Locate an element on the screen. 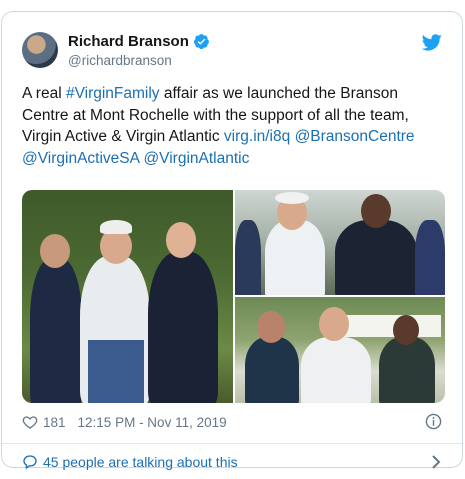 This screenshot has width=465, height=479. like-count: 181 is located at coordinates (54, 422).